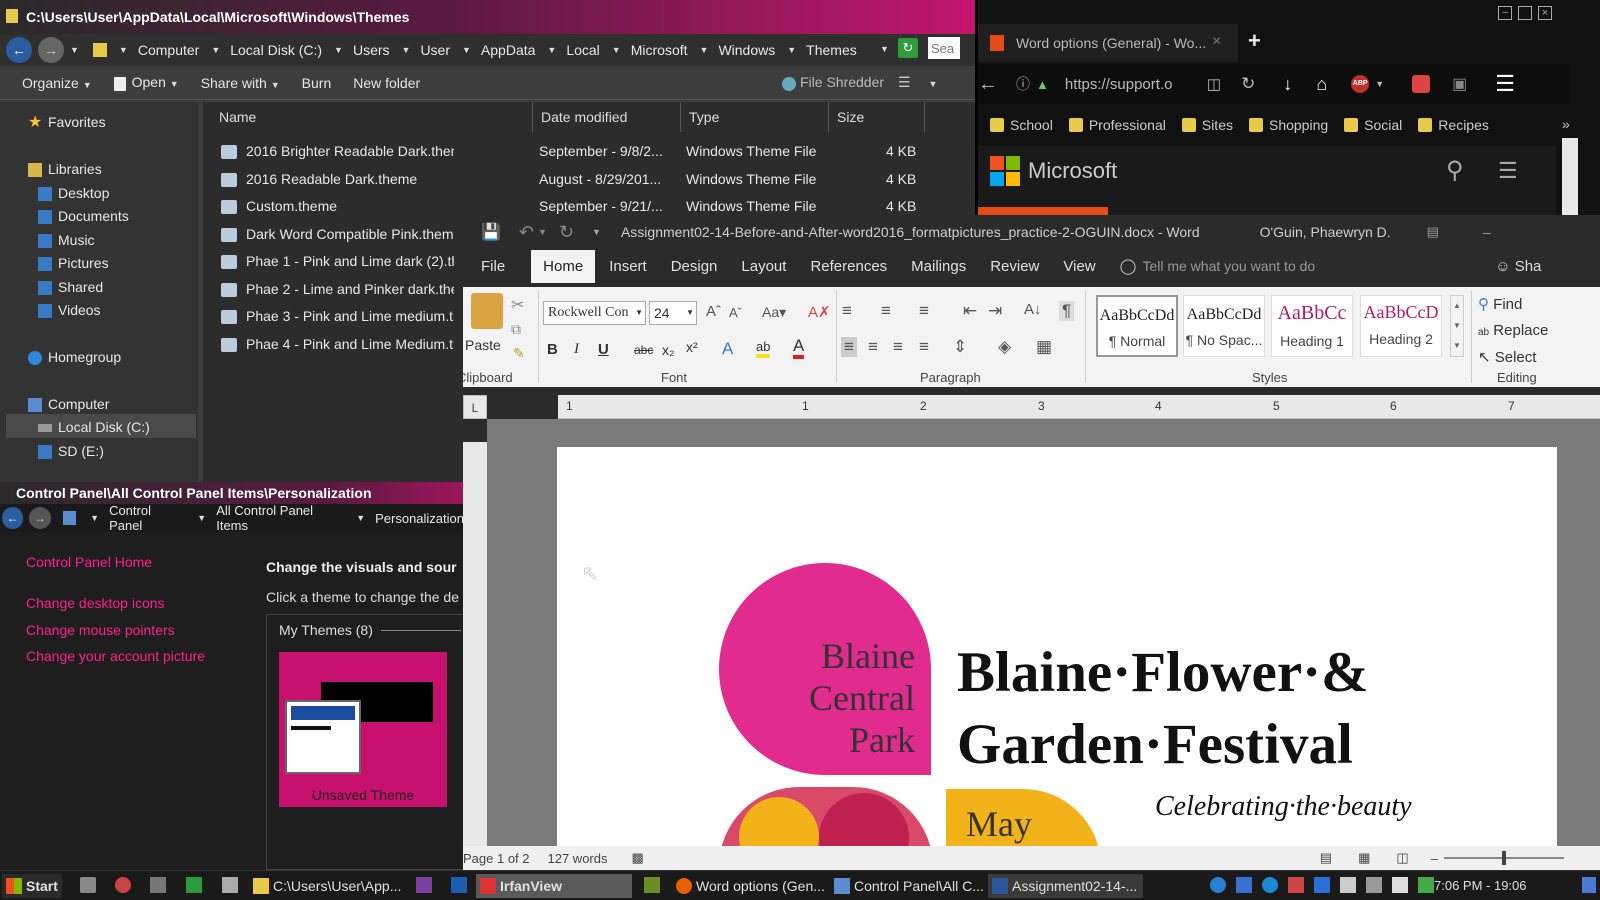 Image resolution: width=1600 pixels, height=900 pixels. I want to click on taskbar-irfanview: IrfanView, so click(554, 886).